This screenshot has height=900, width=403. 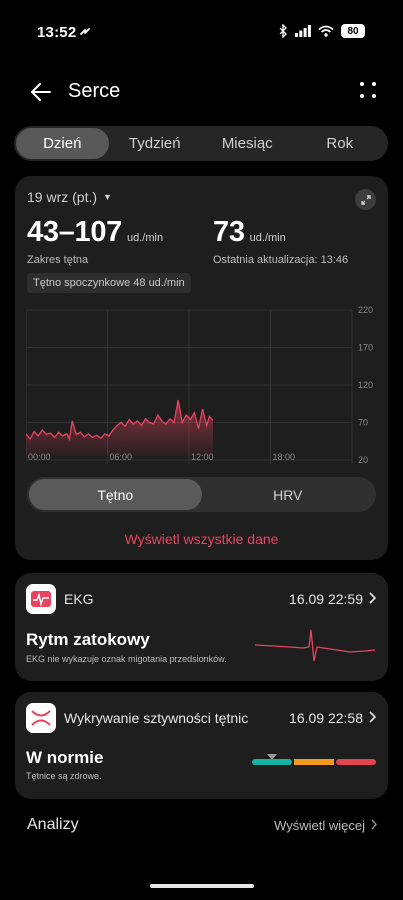 I want to click on analyses-title: Analizy, so click(x=53, y=824).